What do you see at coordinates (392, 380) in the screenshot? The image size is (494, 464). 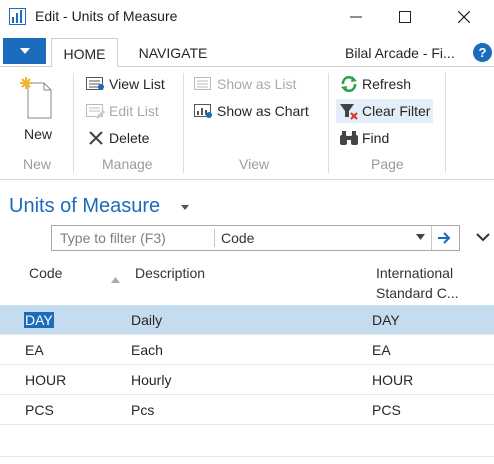 I see `cell-intl-code: HOUR` at bounding box center [392, 380].